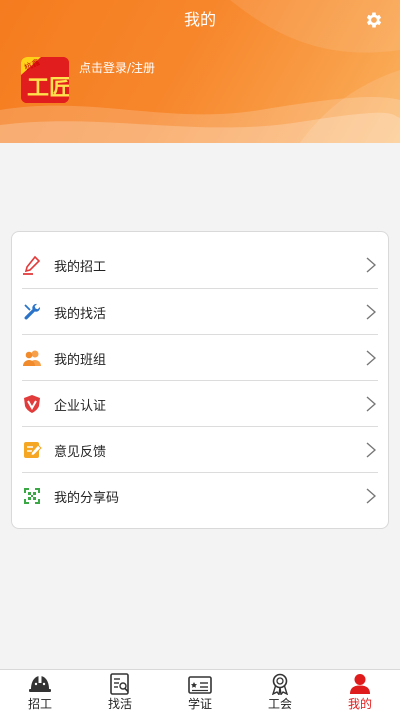 The width and height of the screenshot is (400, 711). What do you see at coordinates (200, 404) in the screenshot?
I see `menu-item-enterprise-verification: 企业认证` at bounding box center [200, 404].